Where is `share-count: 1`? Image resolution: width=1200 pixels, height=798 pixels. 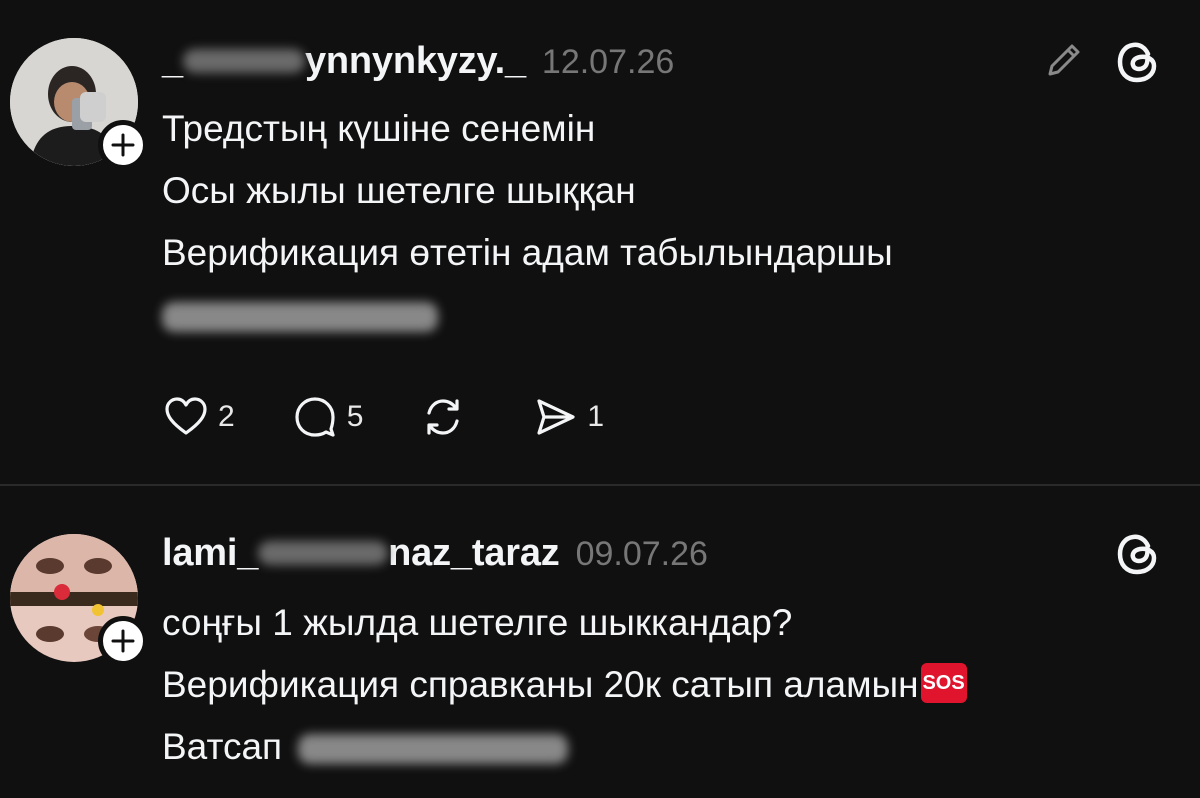 share-count: 1 is located at coordinates (596, 416).